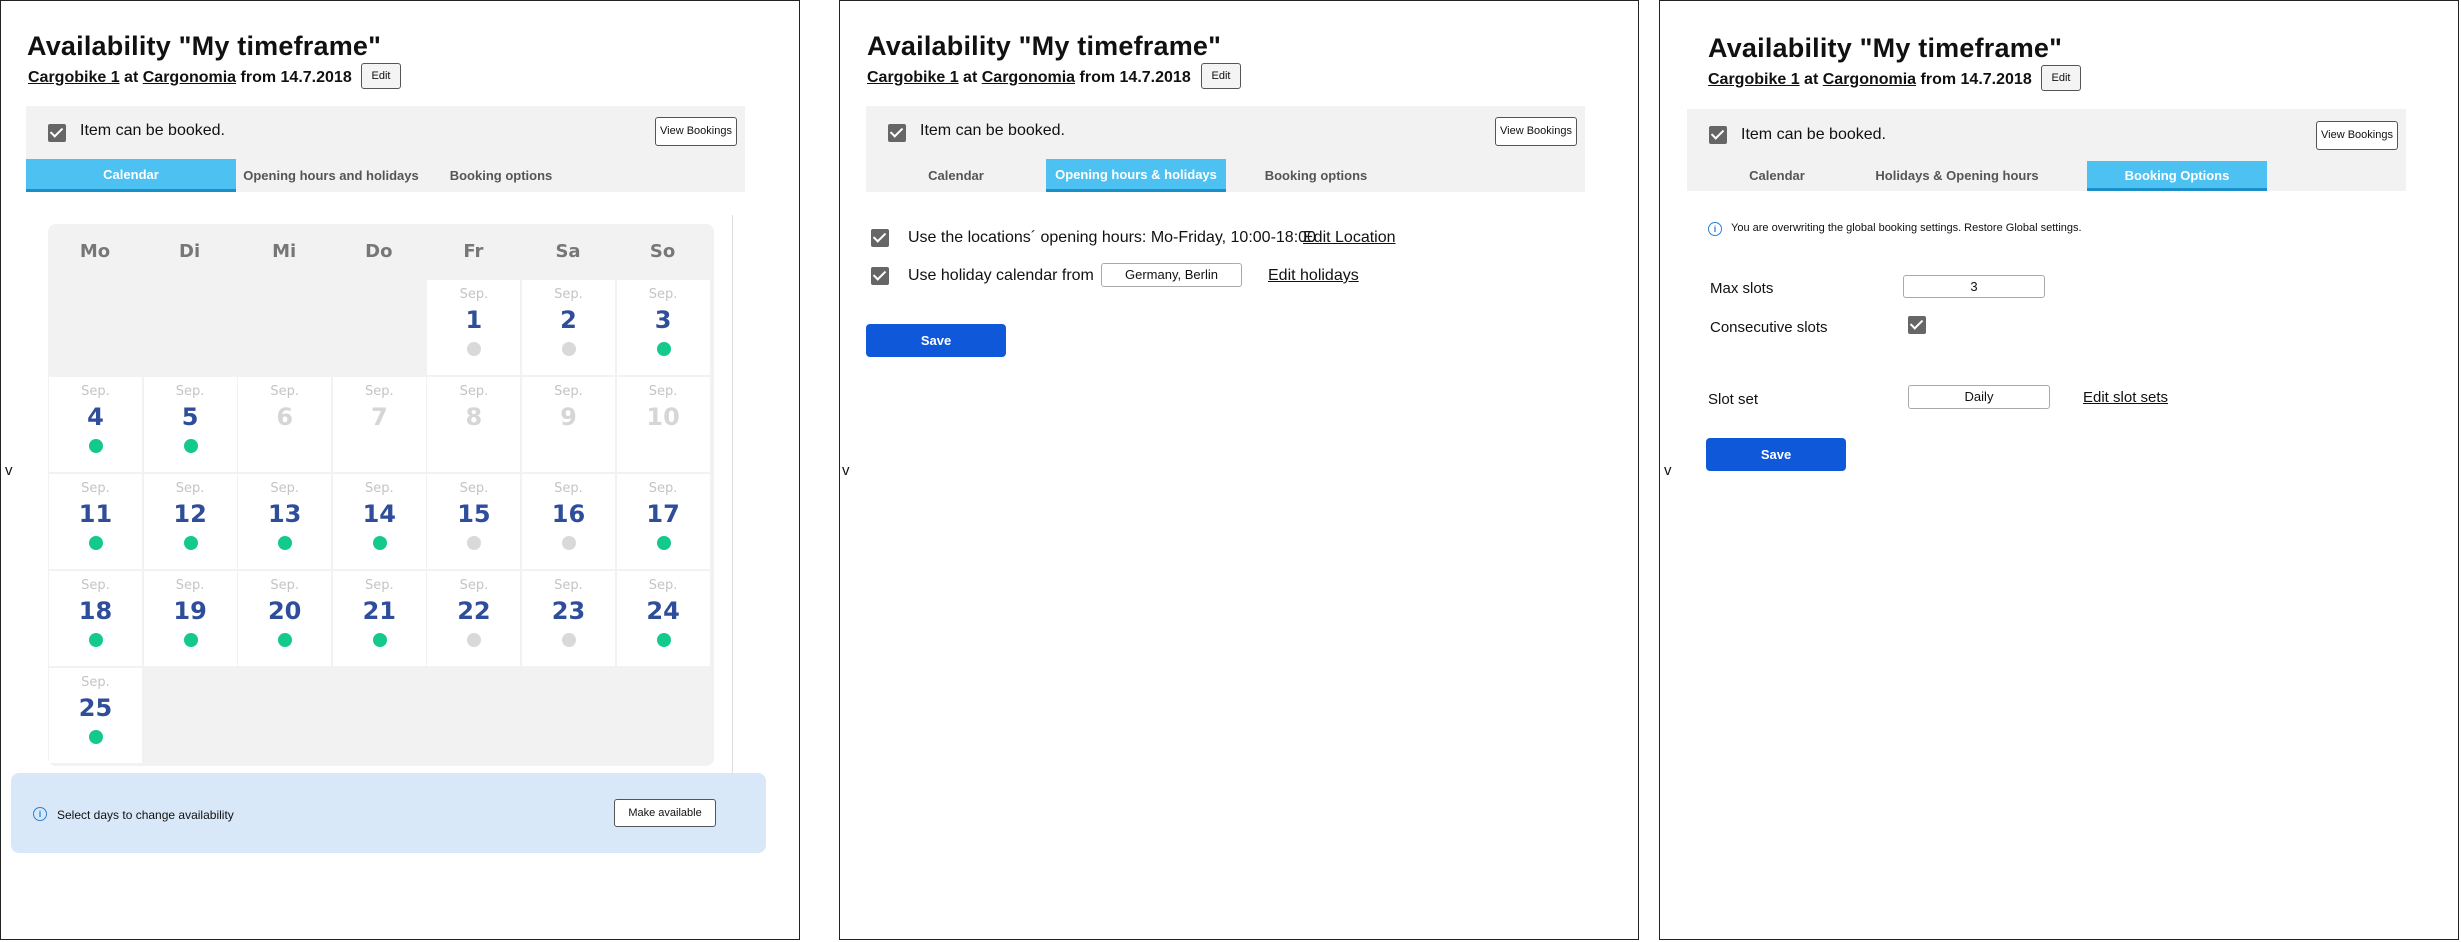  Describe the element at coordinates (568, 417) in the screenshot. I see `day-number: 9` at that location.